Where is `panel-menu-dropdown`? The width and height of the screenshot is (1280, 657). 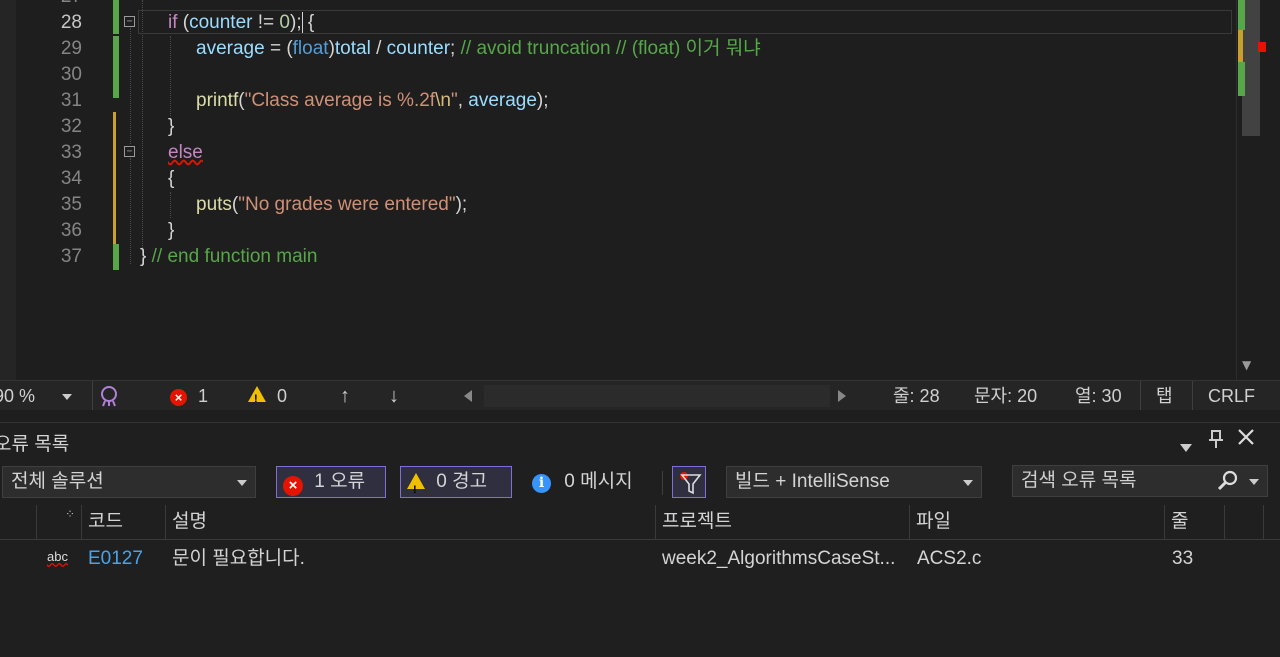
panel-menu-dropdown is located at coordinates (1186, 445).